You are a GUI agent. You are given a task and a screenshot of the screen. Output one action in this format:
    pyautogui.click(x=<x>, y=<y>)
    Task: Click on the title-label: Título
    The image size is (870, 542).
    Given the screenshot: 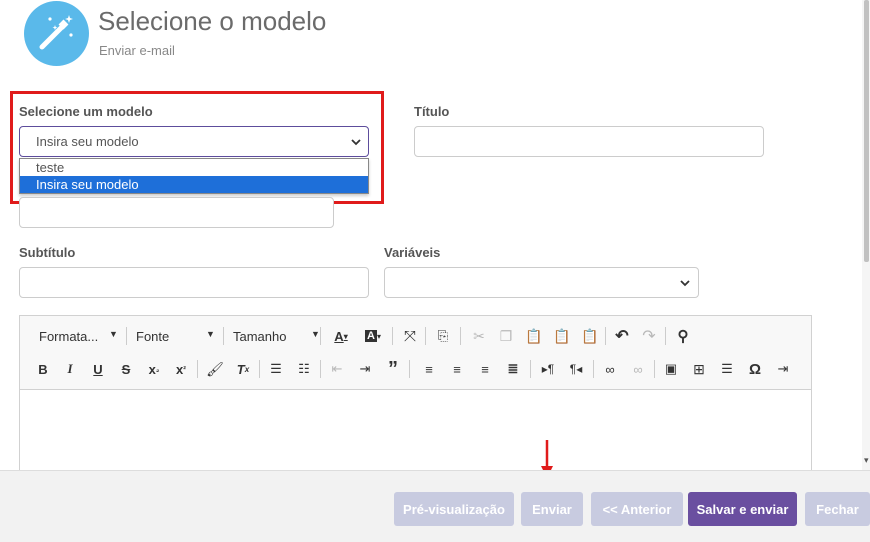 What is the action you would take?
    pyautogui.click(x=432, y=111)
    